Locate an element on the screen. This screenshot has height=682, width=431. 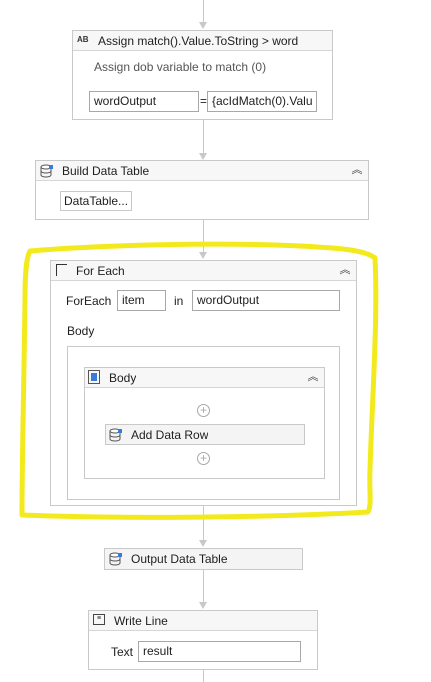
foreach-item-field: item is located at coordinates (141, 300).